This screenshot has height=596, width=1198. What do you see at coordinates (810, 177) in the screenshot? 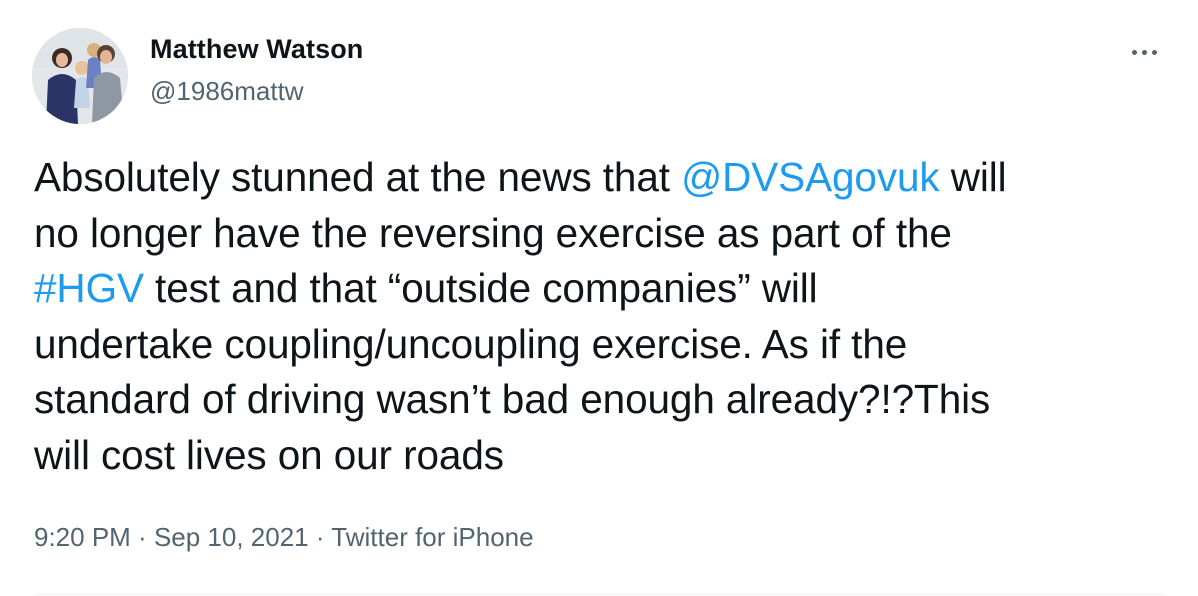
I see `mention-link: @DVSAgovuk` at bounding box center [810, 177].